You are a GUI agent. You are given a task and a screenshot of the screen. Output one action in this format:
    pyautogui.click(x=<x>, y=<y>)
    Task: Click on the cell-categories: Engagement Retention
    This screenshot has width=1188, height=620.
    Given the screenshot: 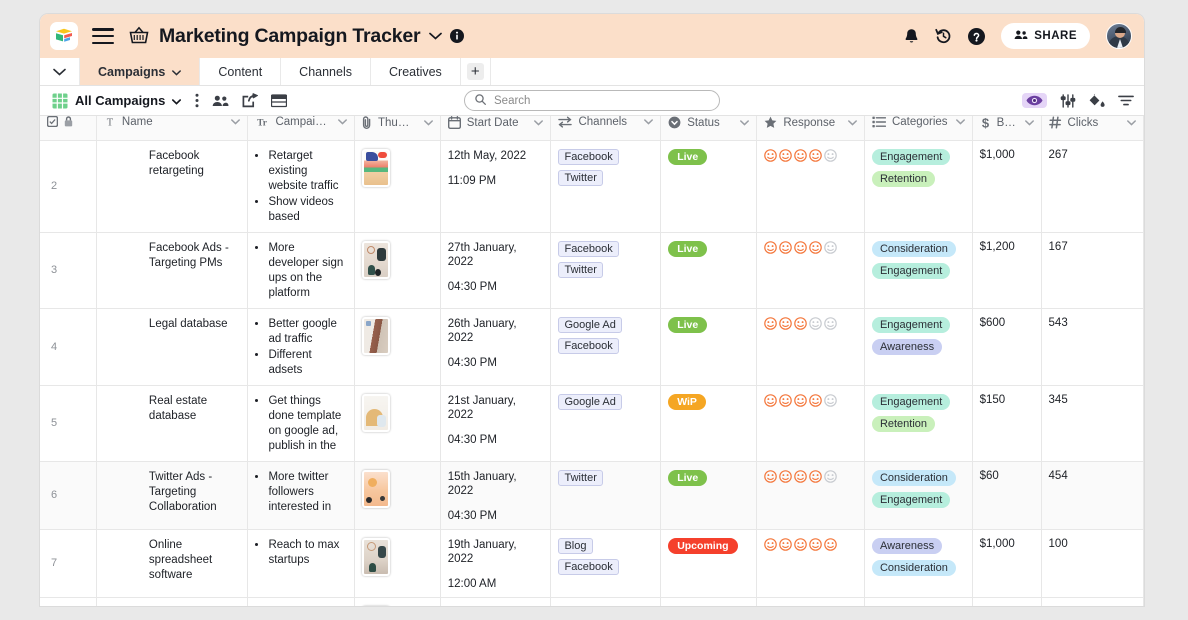 What is the action you would take?
    pyautogui.click(x=918, y=423)
    